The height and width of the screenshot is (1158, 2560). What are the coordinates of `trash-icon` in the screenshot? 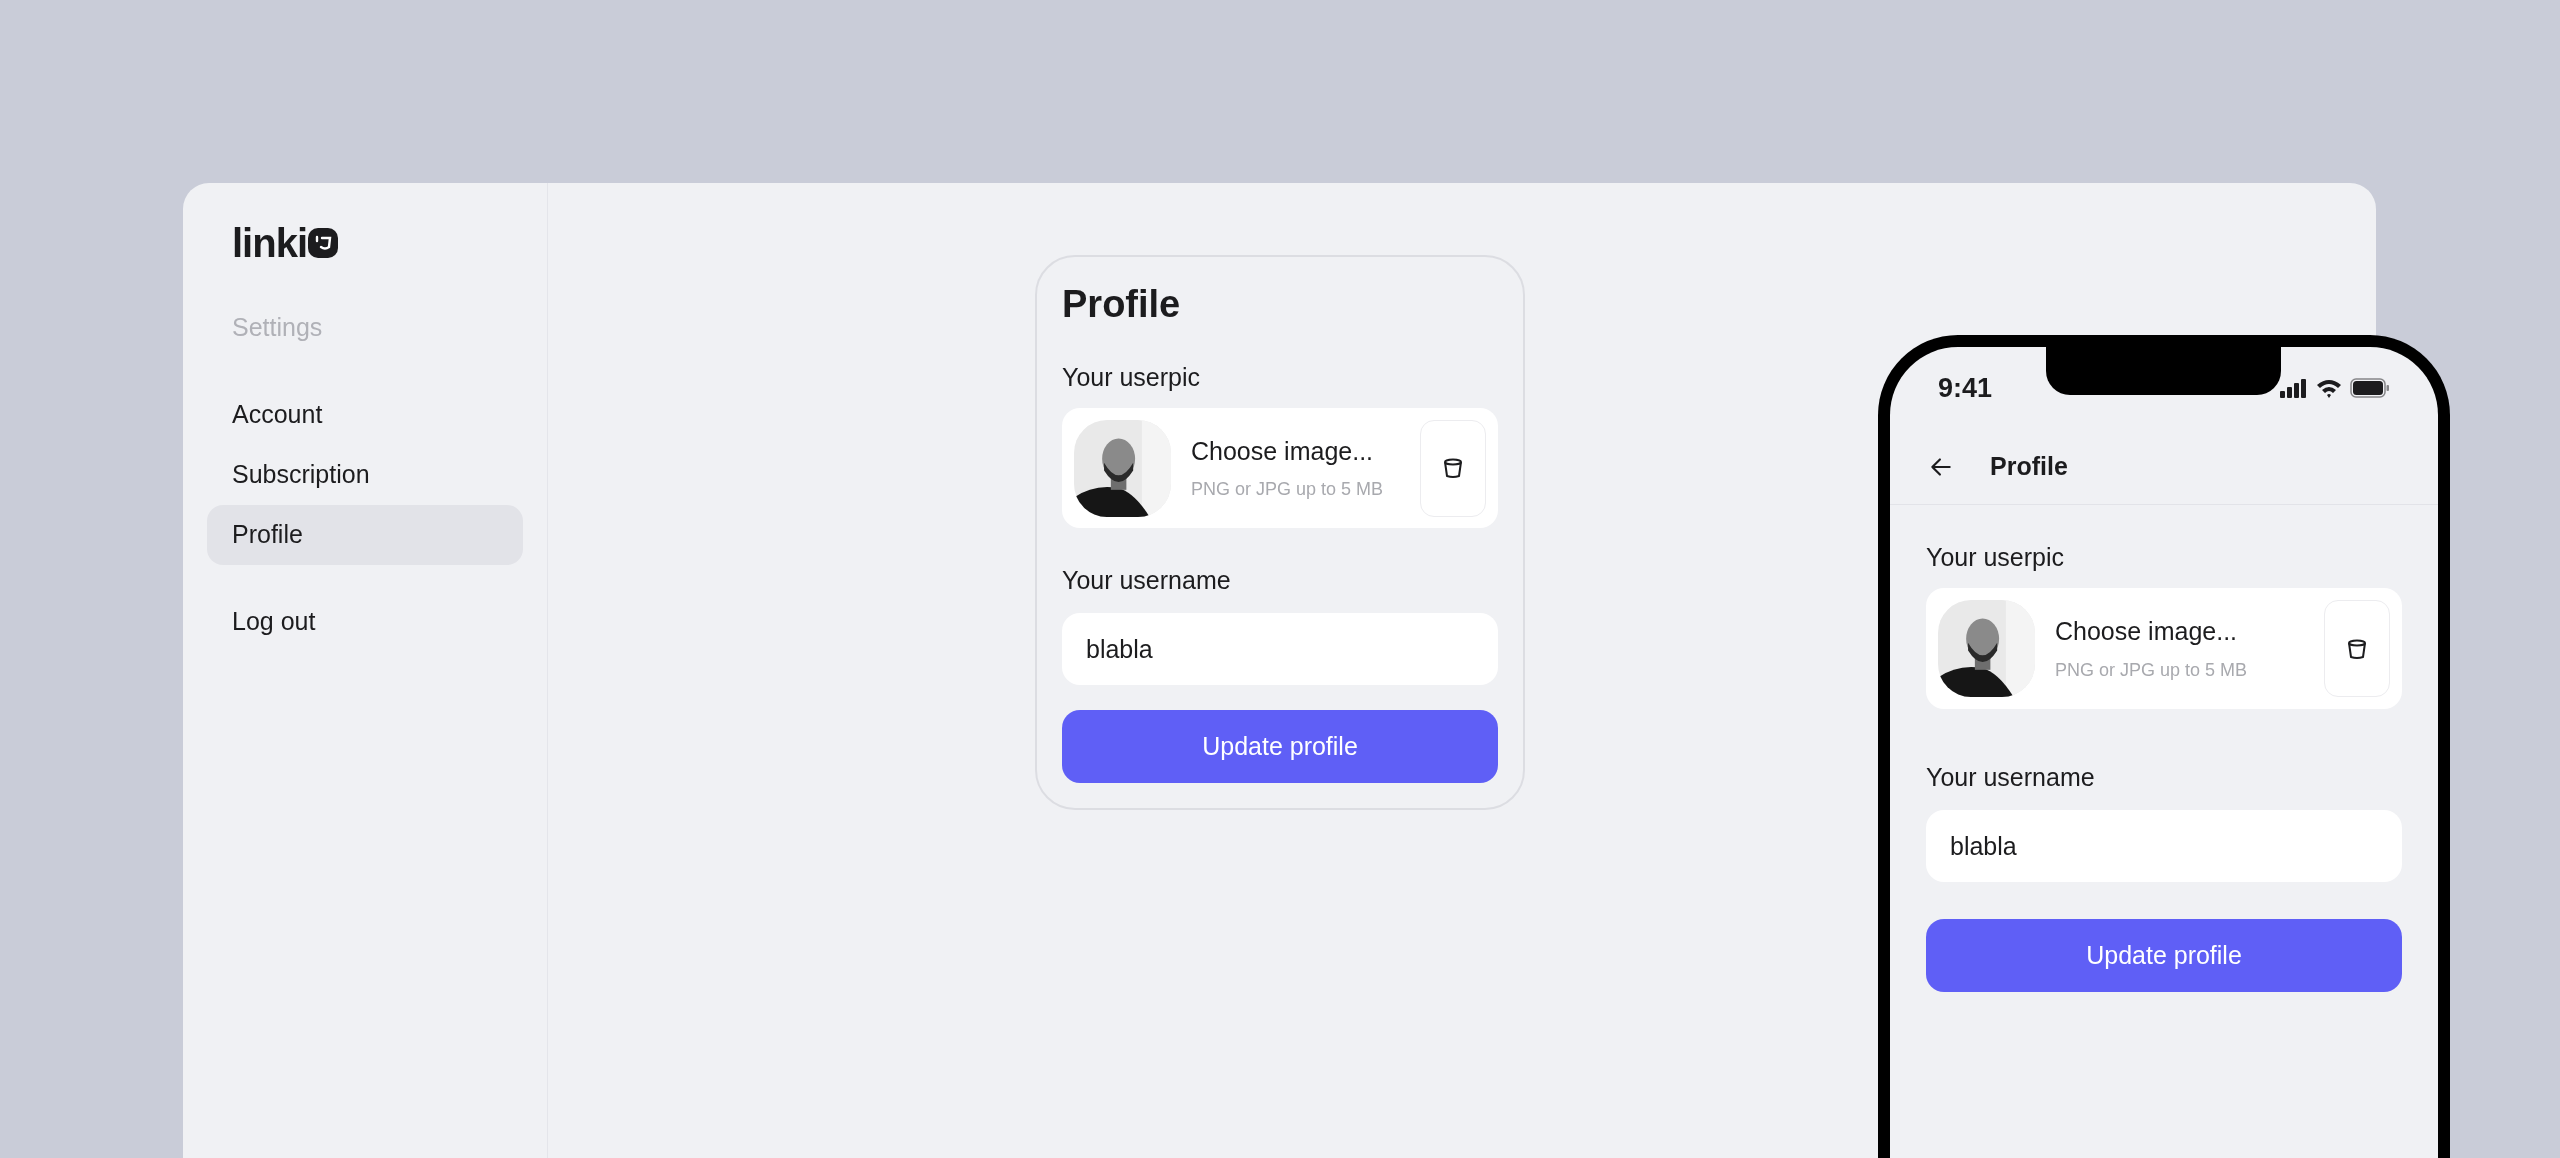 It's located at (1453, 468).